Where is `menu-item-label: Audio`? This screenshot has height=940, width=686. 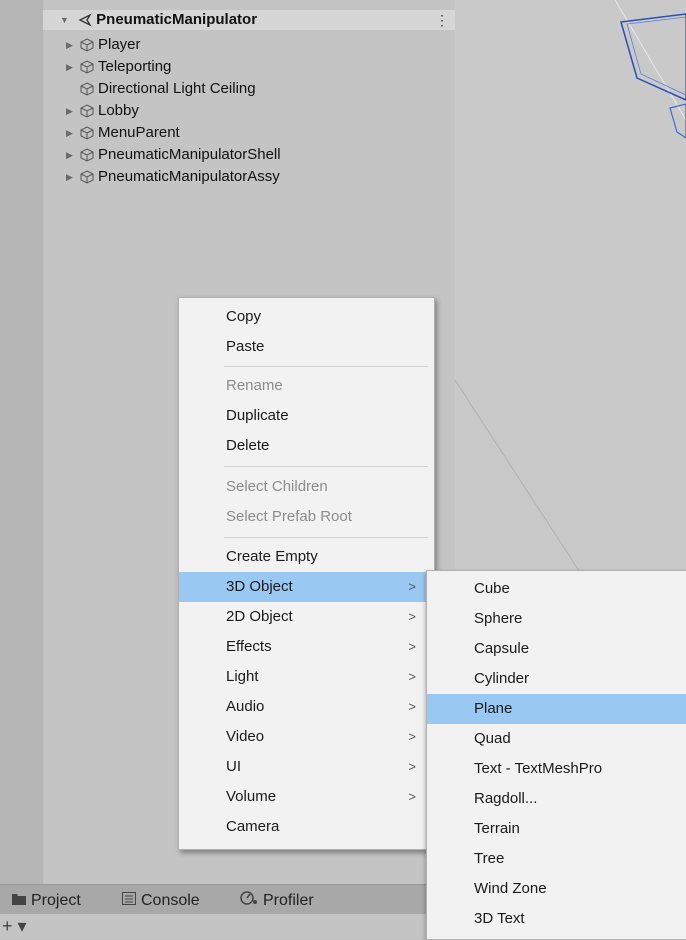
menu-item-label: Audio is located at coordinates (245, 706).